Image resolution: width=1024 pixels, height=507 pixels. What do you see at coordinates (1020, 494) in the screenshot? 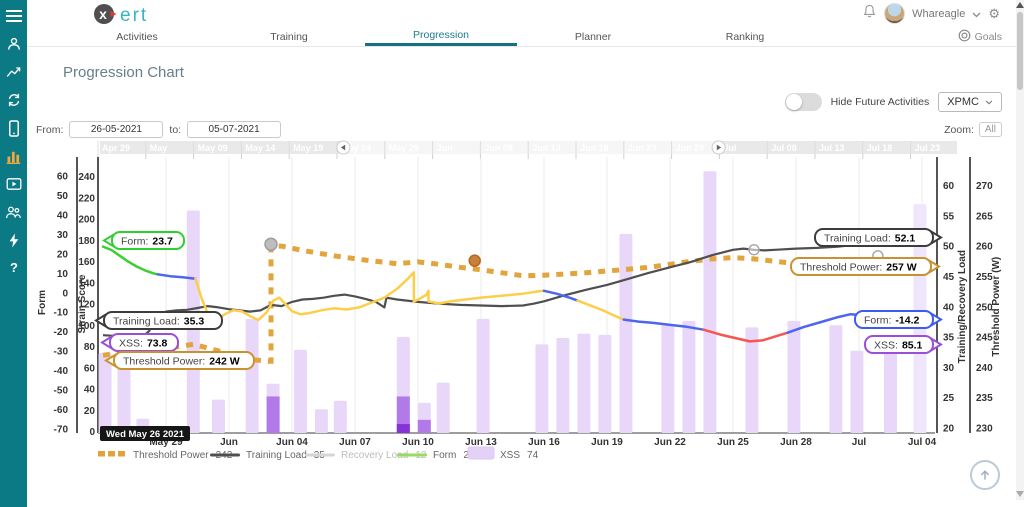
I see `scrollbar-down-arrow` at bounding box center [1020, 494].